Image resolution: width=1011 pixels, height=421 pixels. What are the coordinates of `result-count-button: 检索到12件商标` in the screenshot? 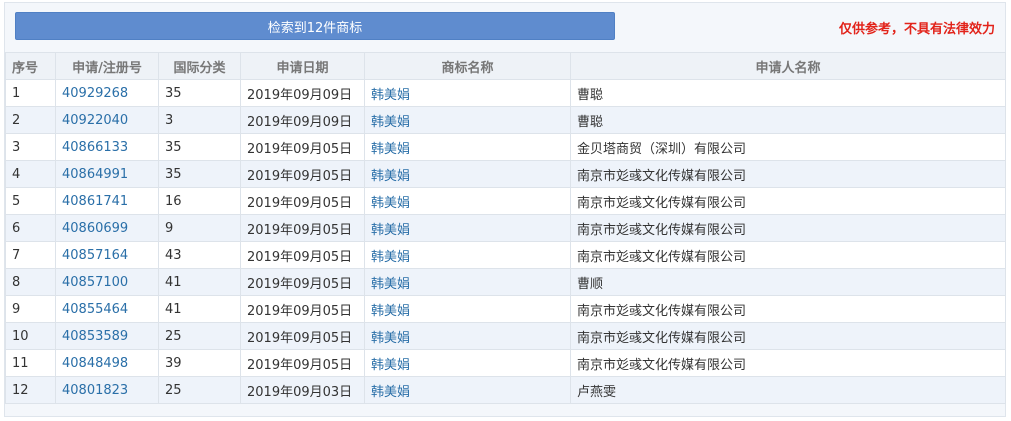 It's located at (315, 26).